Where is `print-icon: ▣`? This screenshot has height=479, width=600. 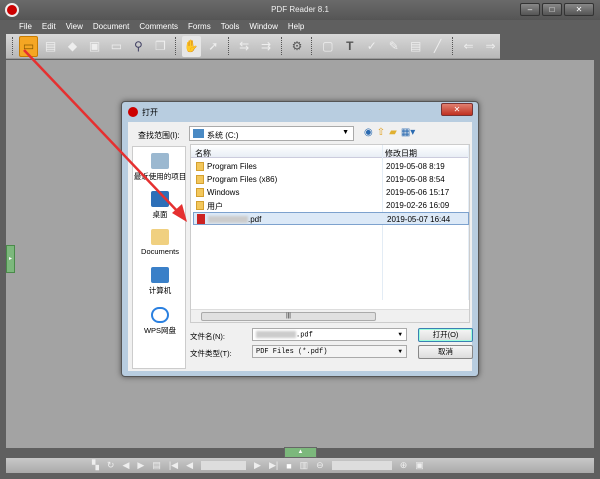
print-icon: ▣ is located at coordinates (94, 46).